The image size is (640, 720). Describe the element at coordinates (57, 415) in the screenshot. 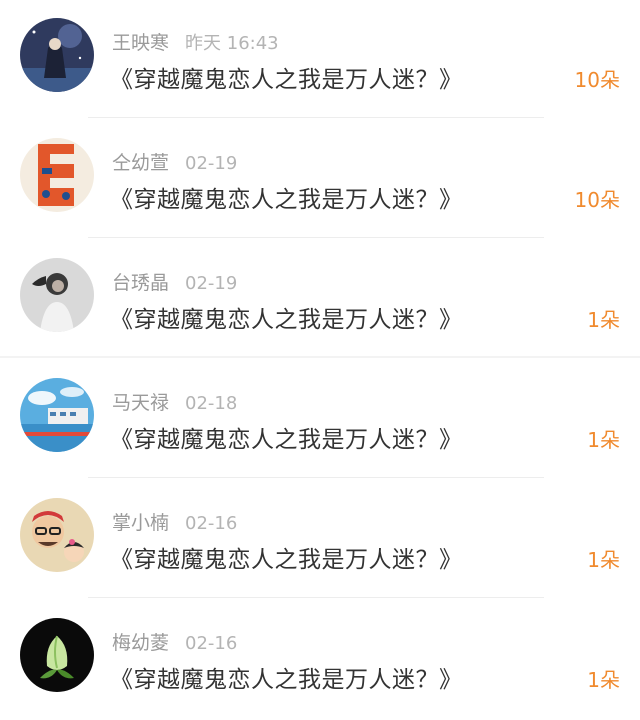

I see `seaside-building-avatar` at that location.